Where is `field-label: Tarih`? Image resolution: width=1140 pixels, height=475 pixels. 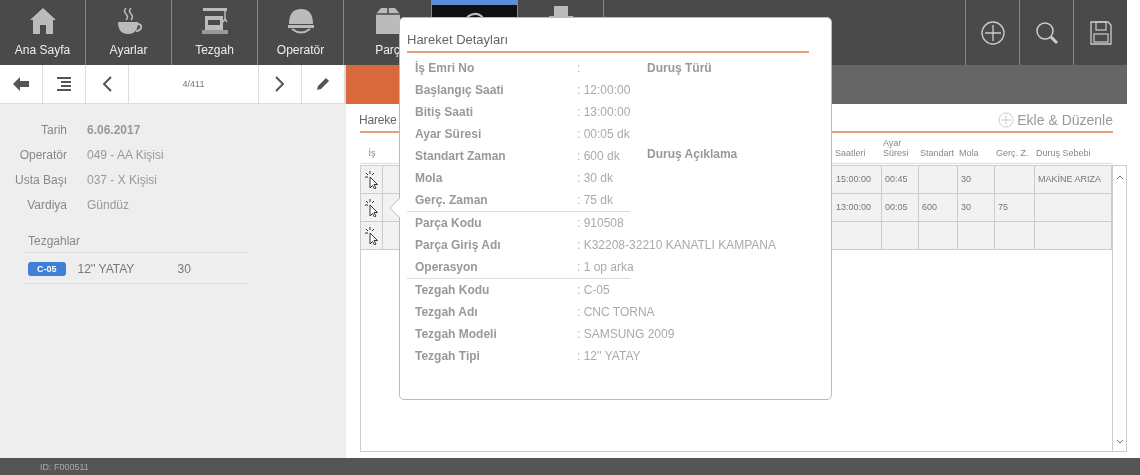
field-label: Tarih is located at coordinates (53, 130).